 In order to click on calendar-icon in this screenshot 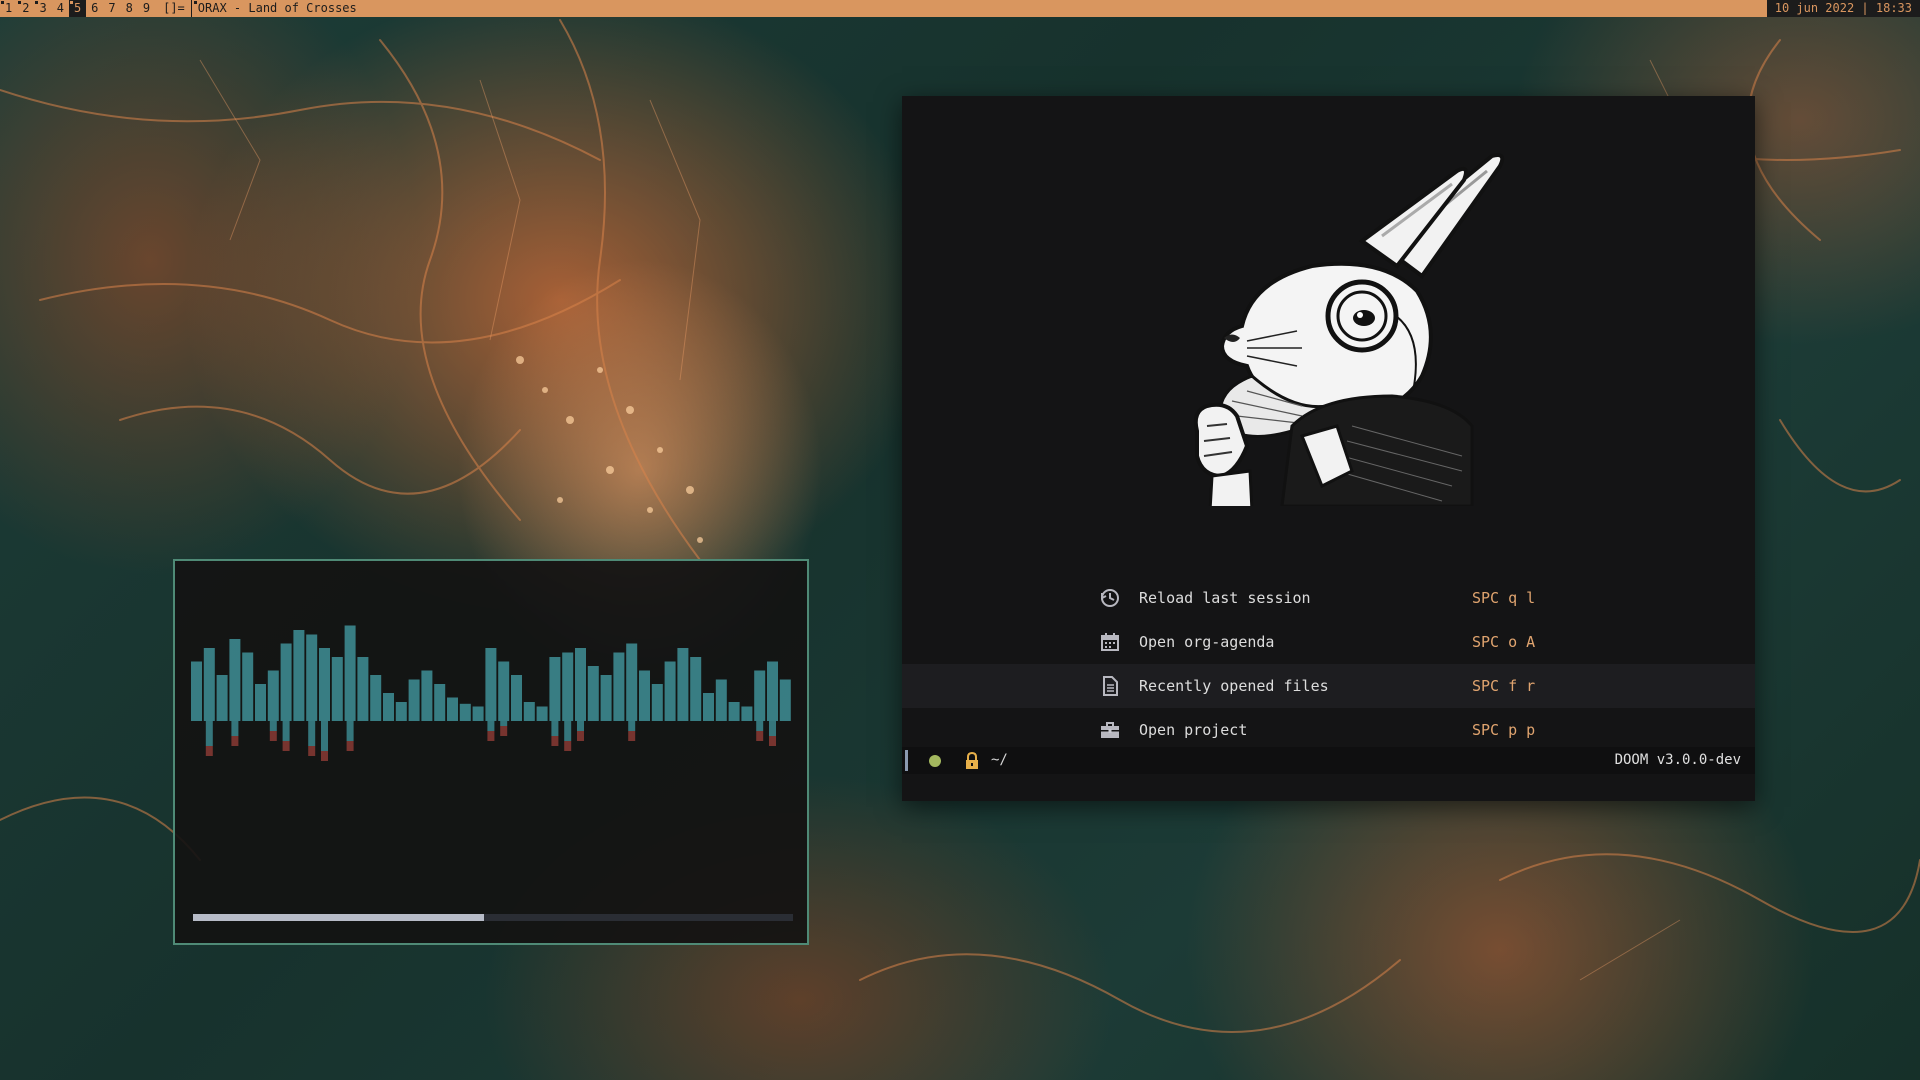, I will do `click(1110, 642)`.